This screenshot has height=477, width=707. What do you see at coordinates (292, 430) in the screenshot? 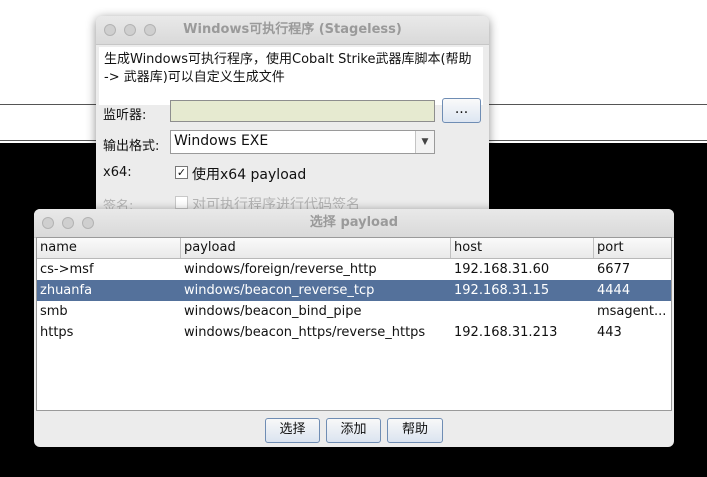
I see `choose-button: 选择` at bounding box center [292, 430].